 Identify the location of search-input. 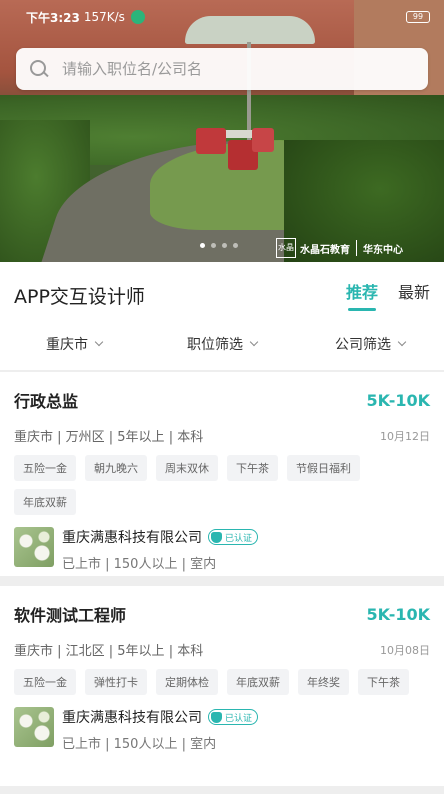
(232, 69).